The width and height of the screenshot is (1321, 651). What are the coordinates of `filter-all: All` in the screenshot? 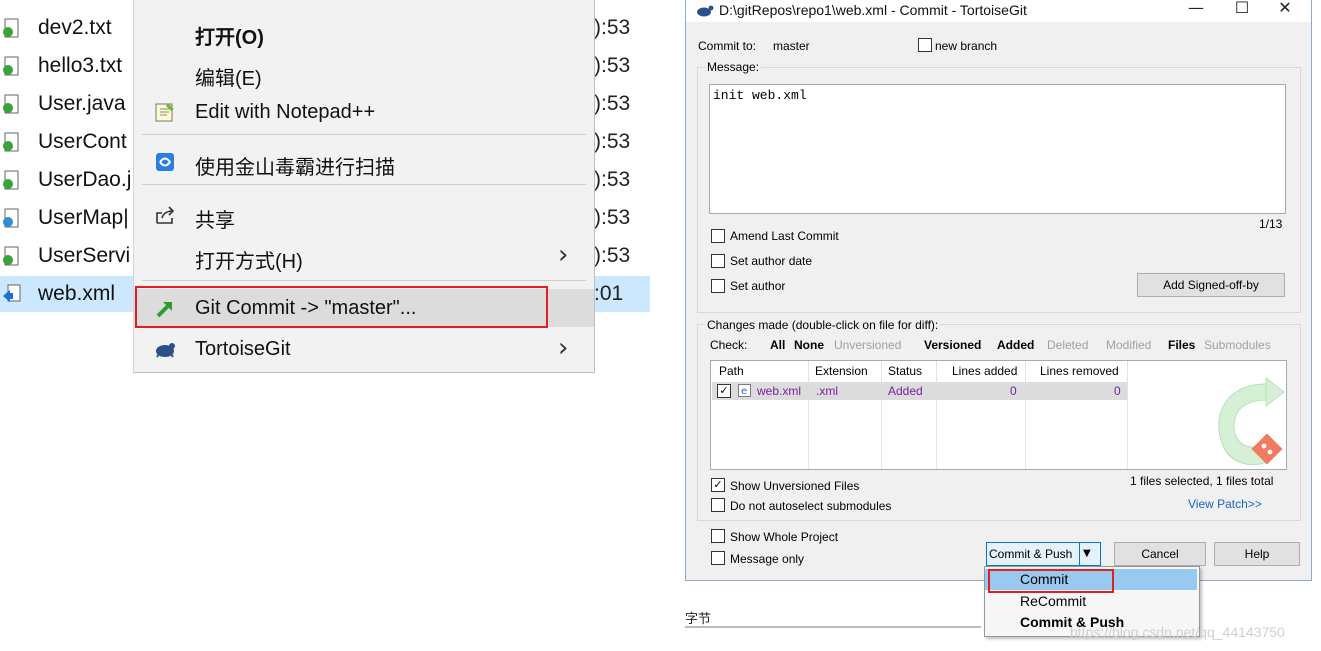 It's located at (777, 345).